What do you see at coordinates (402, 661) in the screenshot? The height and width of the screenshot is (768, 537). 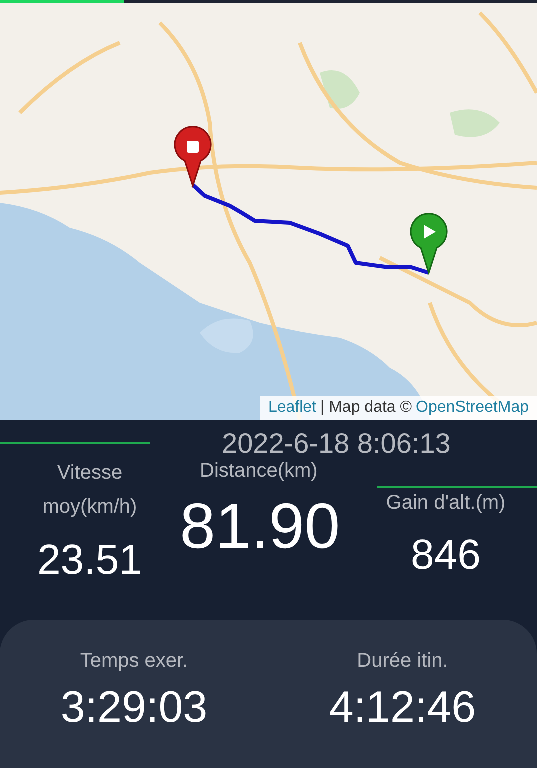 I see `summary-label: Durée itin.` at bounding box center [402, 661].